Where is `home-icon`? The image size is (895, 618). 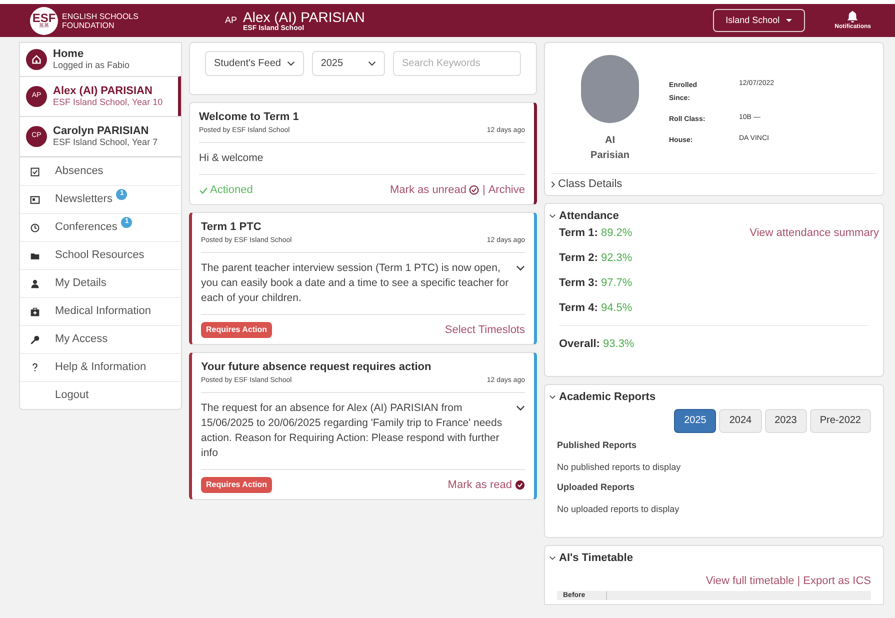 home-icon is located at coordinates (36, 59).